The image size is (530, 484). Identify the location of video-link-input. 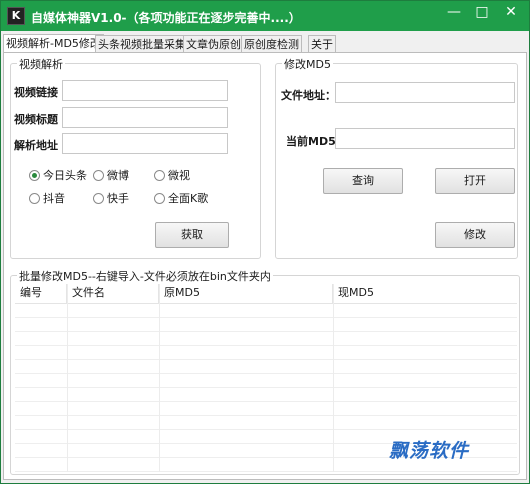
(145, 90).